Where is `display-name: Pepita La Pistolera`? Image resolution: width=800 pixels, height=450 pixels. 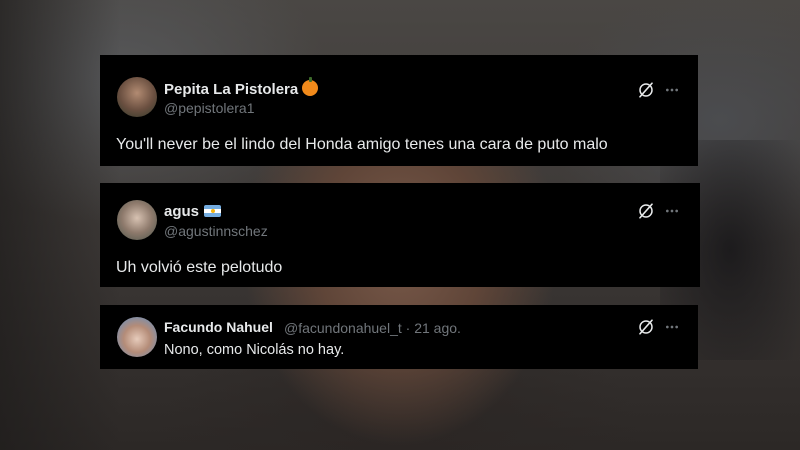 display-name: Pepita La Pistolera is located at coordinates (241, 87).